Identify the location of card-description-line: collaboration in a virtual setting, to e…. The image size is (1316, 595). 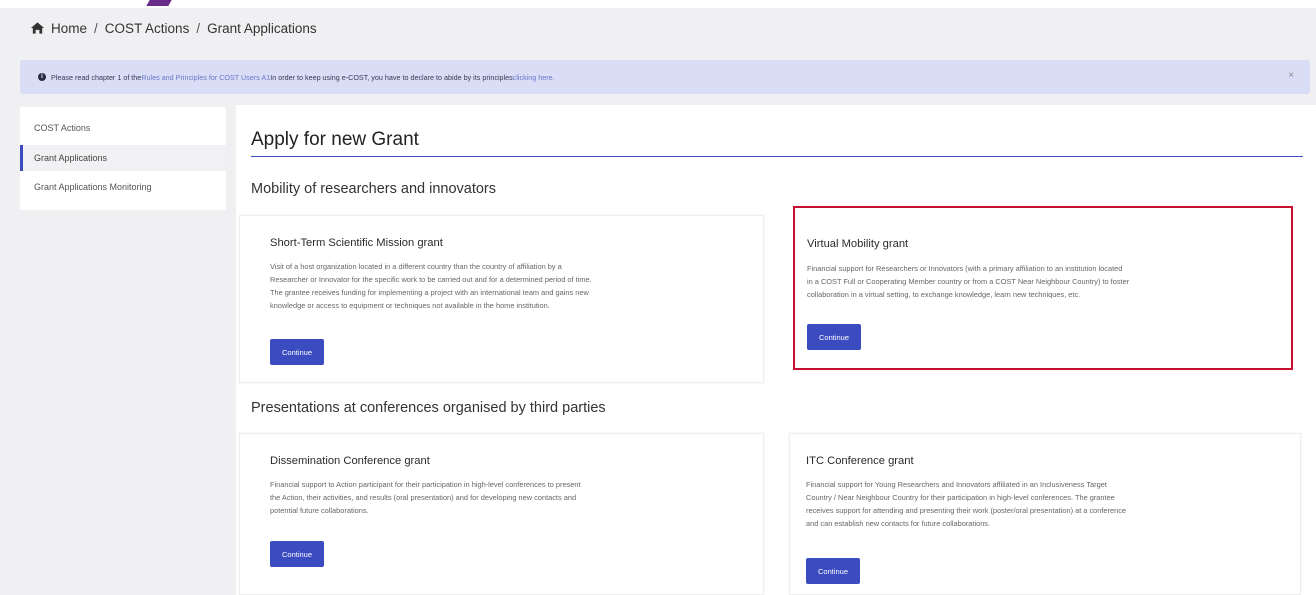
(944, 294).